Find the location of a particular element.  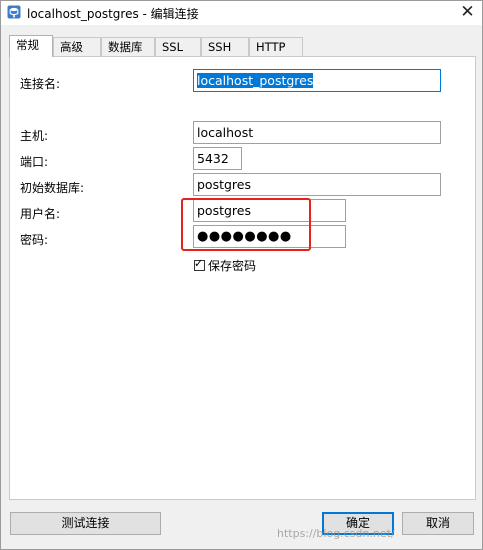

username-field: postgres is located at coordinates (269, 210).